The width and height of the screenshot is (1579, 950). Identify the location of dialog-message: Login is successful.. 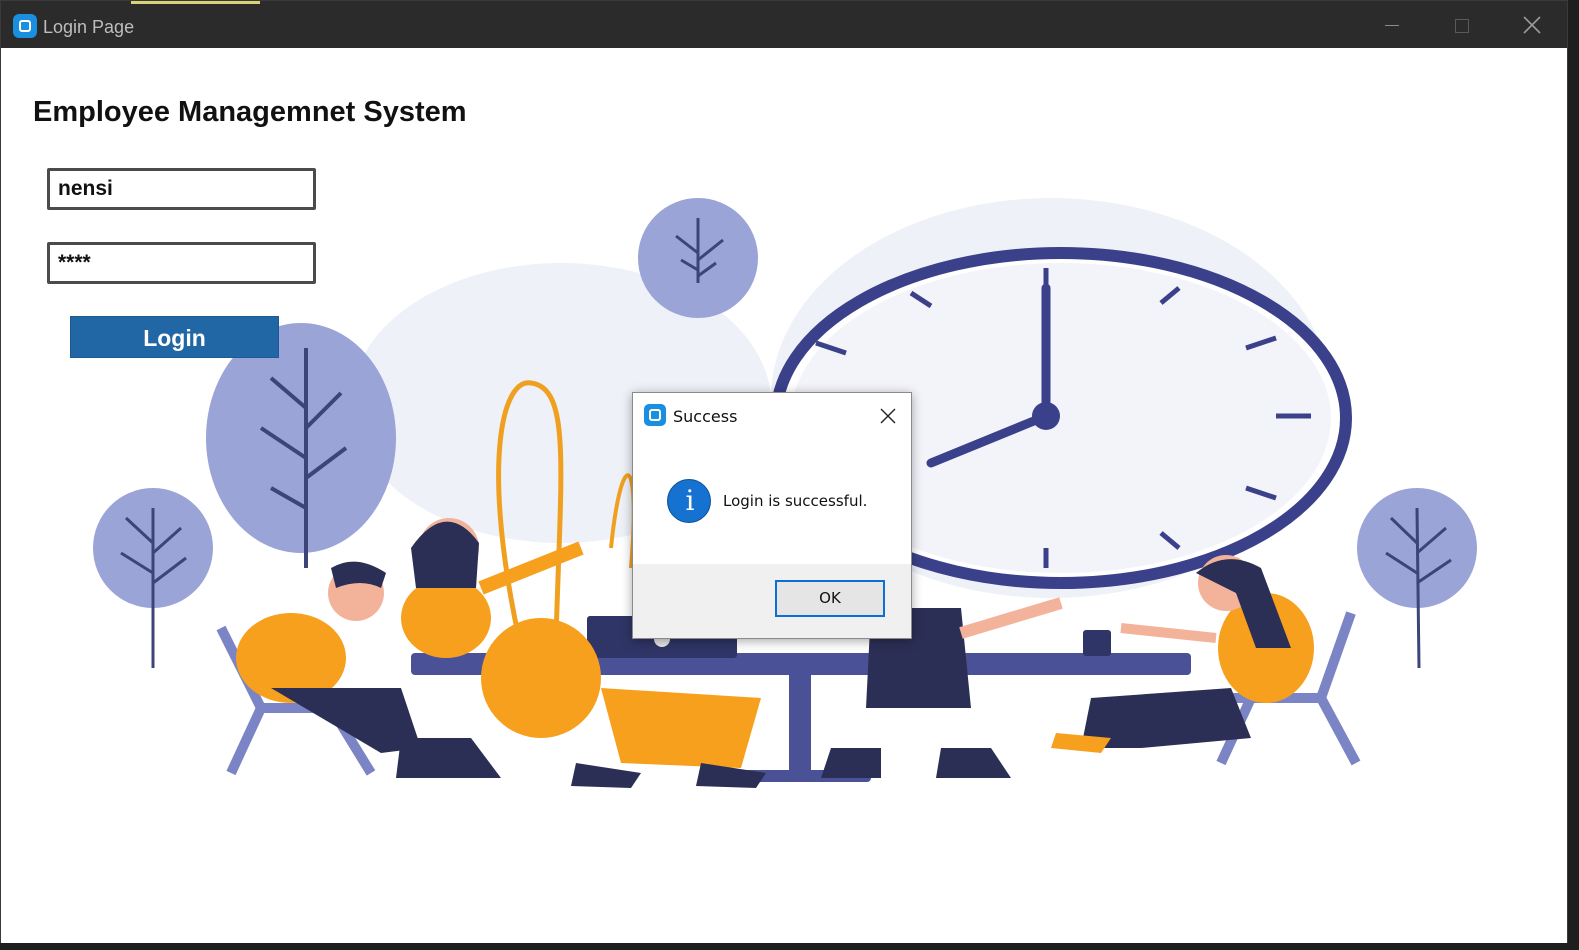
(795, 501).